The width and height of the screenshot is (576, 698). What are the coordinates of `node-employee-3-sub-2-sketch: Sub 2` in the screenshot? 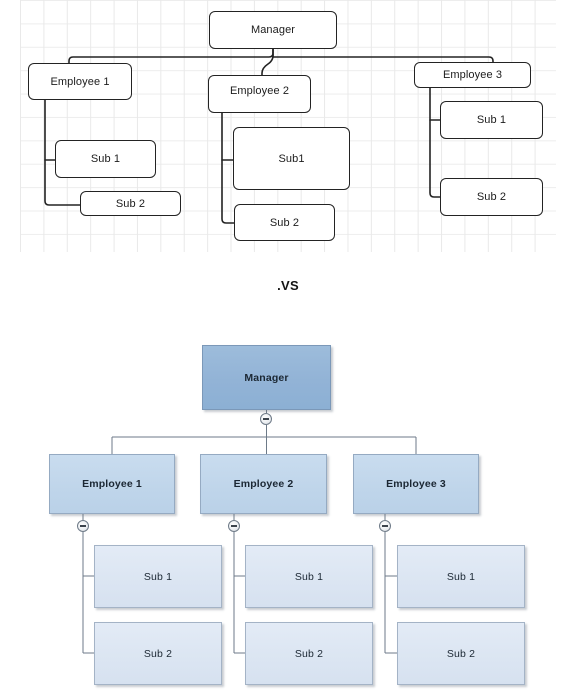 It's located at (491, 197).